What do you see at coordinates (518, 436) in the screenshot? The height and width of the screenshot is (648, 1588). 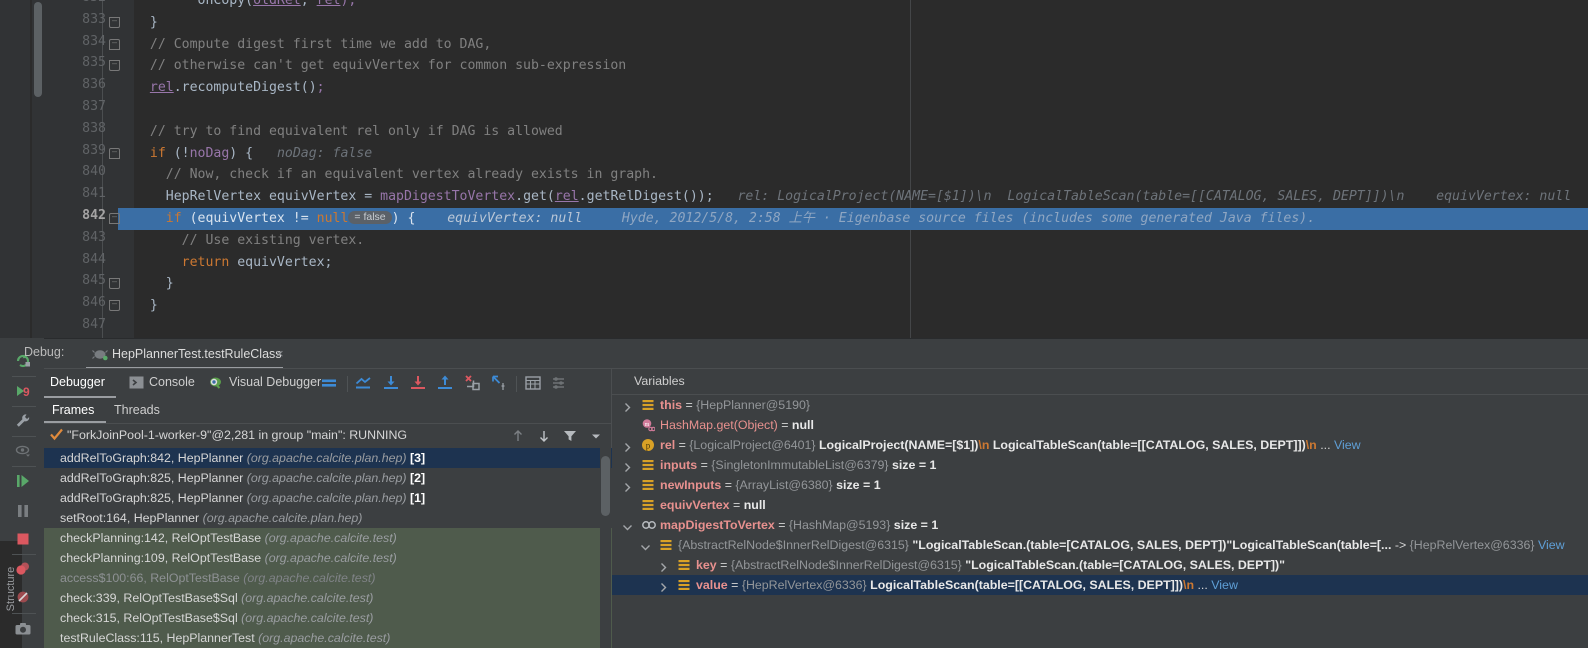 I see `arrow-up-icon` at bounding box center [518, 436].